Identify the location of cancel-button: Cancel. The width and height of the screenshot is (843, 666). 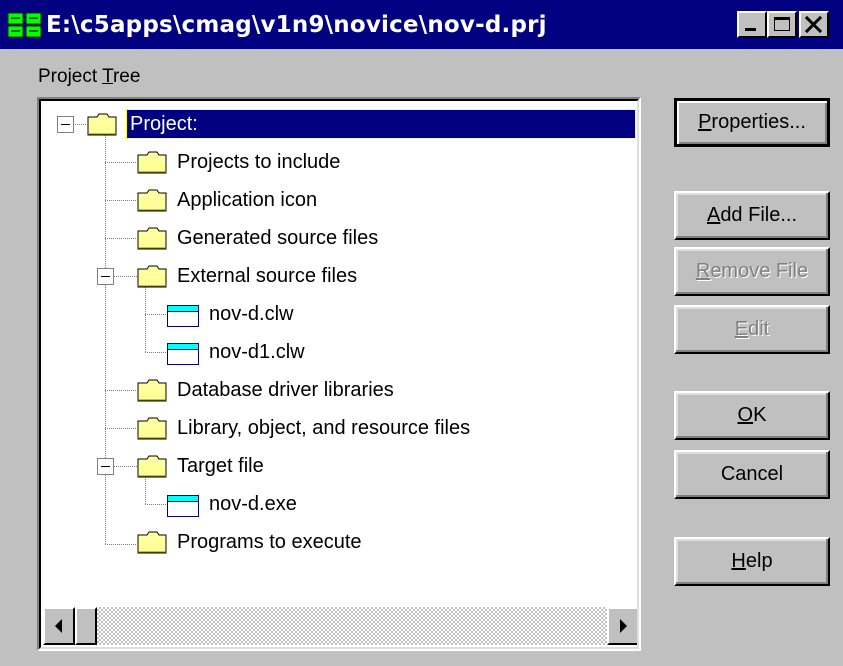
(752, 474).